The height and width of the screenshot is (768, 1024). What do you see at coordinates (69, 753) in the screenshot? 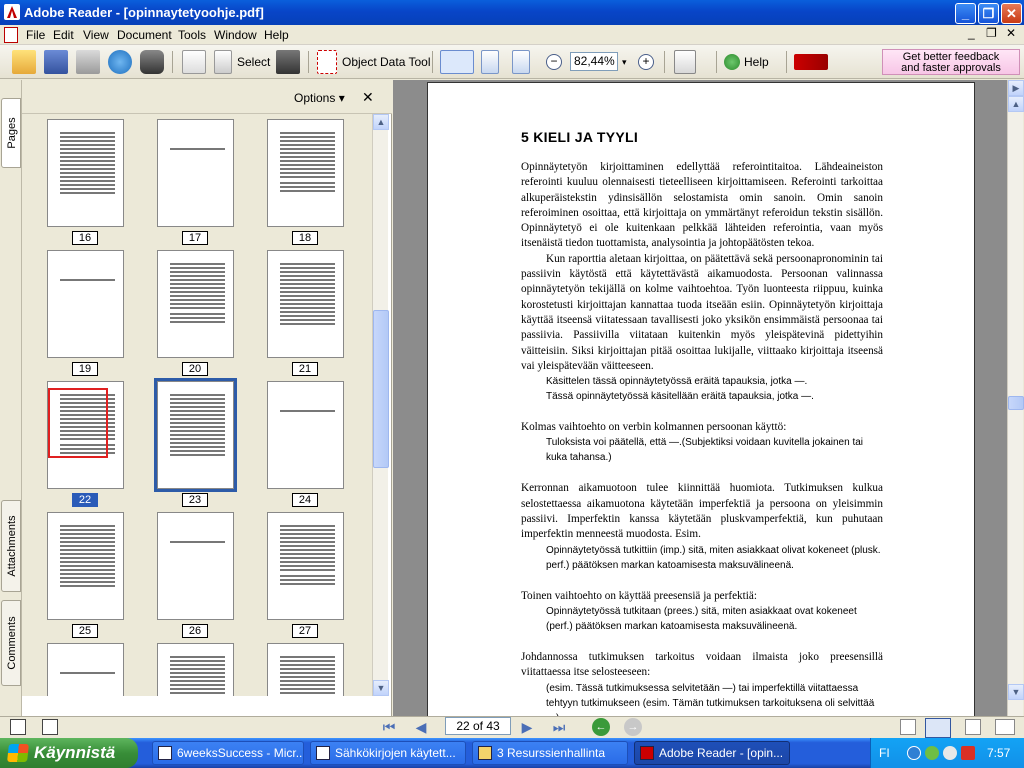
I see `start-button: Käynnistä` at bounding box center [69, 753].